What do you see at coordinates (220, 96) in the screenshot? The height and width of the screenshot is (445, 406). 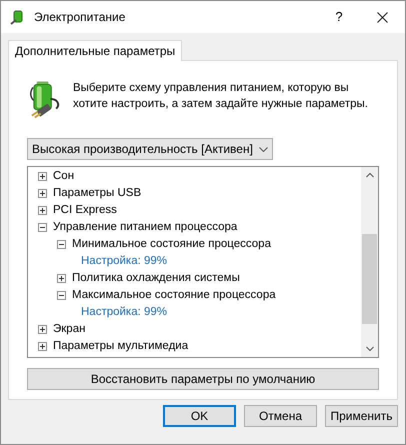 I see `intro-text: Выберите схему управления питанием, которую вы хотите настроить, а затем задайте нужные параметры.` at bounding box center [220, 96].